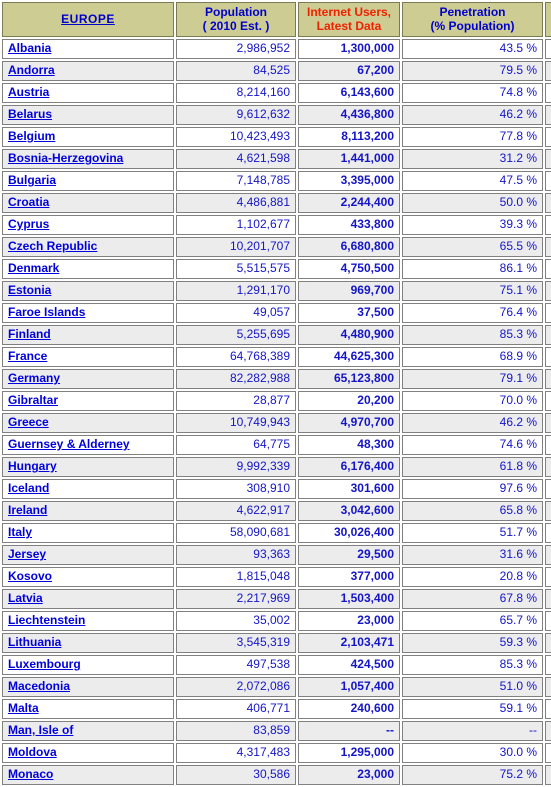 Image resolution: width=551 pixels, height=787 pixels. Describe the element at coordinates (88, 49) in the screenshot. I see `cell-country: Albania` at that location.